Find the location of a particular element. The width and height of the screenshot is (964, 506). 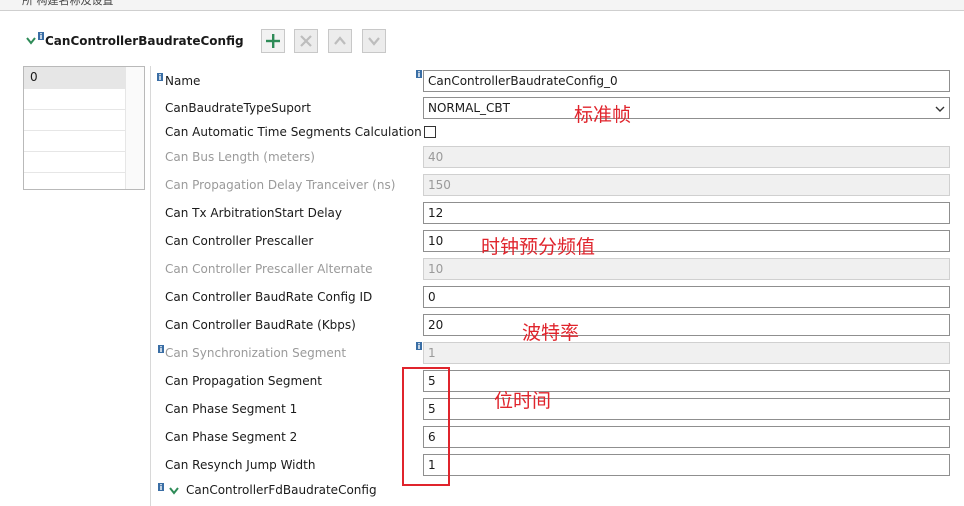

baudrate-type-value: NORMAL_CBT is located at coordinates (469, 108).